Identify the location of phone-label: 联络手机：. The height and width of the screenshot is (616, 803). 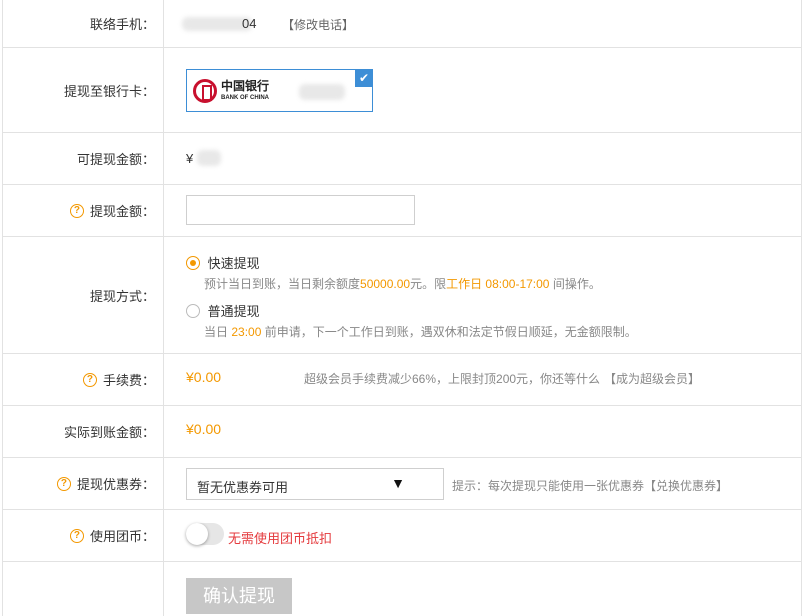
(83, 23).